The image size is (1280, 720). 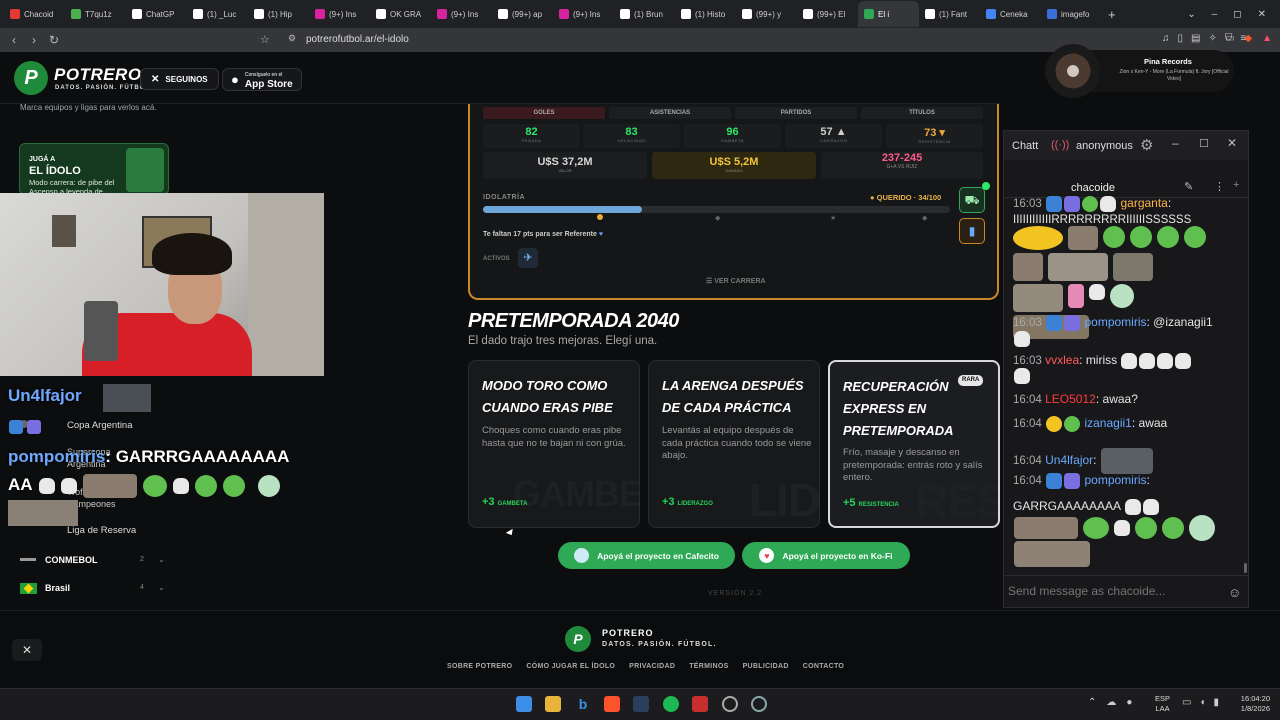 I want to click on url-field: potrerofutbol.ar/el-idolo, so click(x=357, y=39).